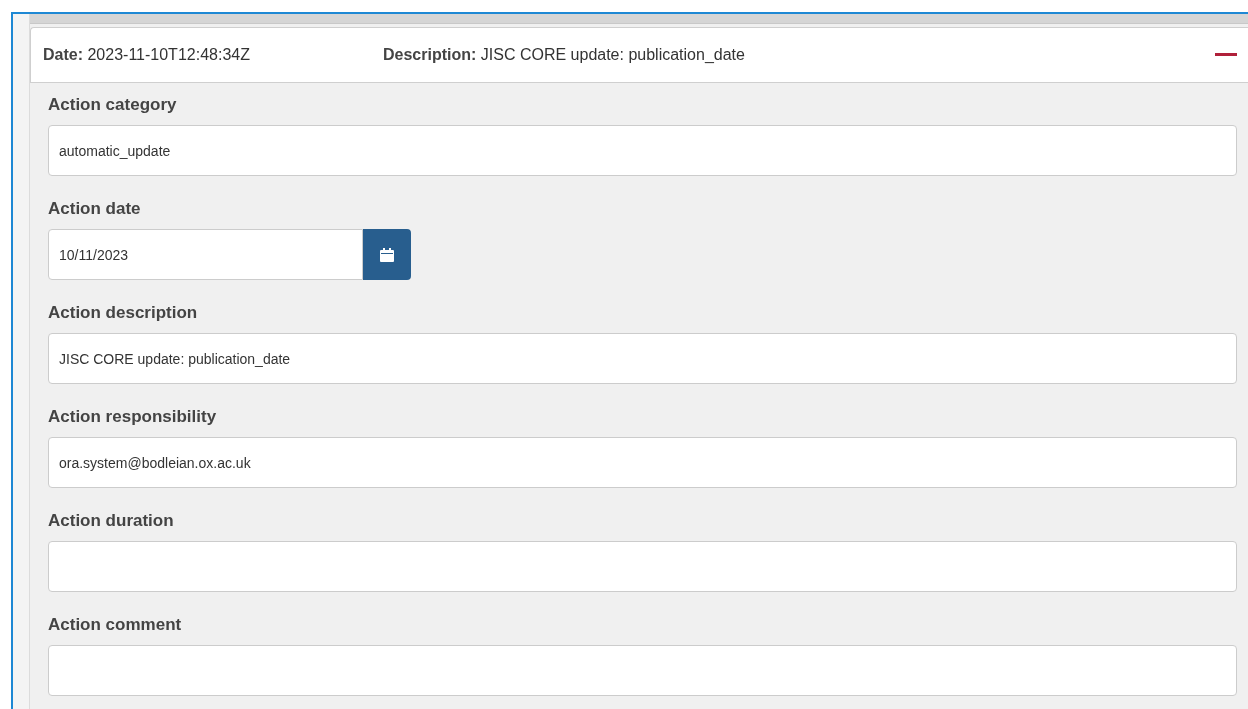 Image resolution: width=1248 pixels, height=709 pixels. What do you see at coordinates (95, 209) in the screenshot?
I see `field-label: Action date` at bounding box center [95, 209].